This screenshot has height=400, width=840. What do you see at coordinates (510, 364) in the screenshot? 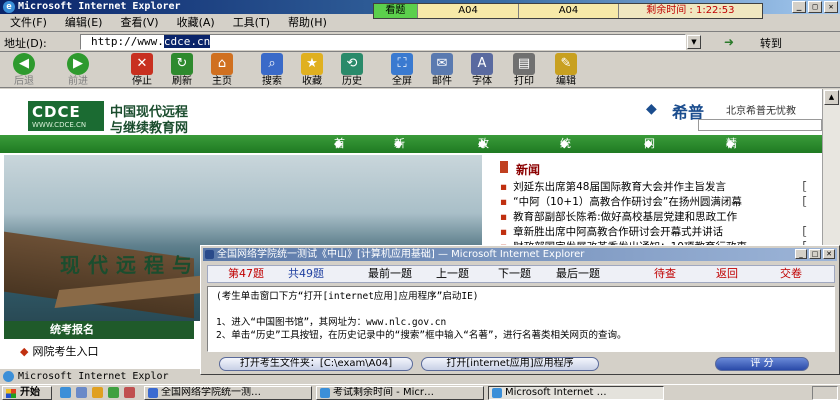
I see `open-internet-app-button: 打开[internet应用]应用程序` at bounding box center [510, 364].